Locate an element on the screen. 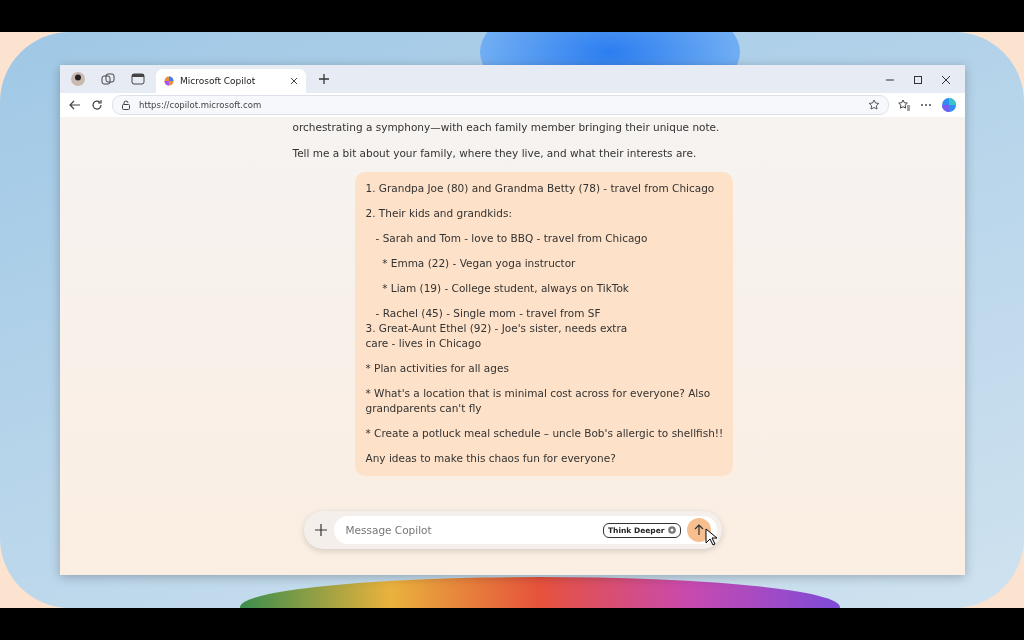  user-message-line: * Create a potluck meal schedule – uncle Bob's allergic to shellfish!! is located at coordinates (544, 433).